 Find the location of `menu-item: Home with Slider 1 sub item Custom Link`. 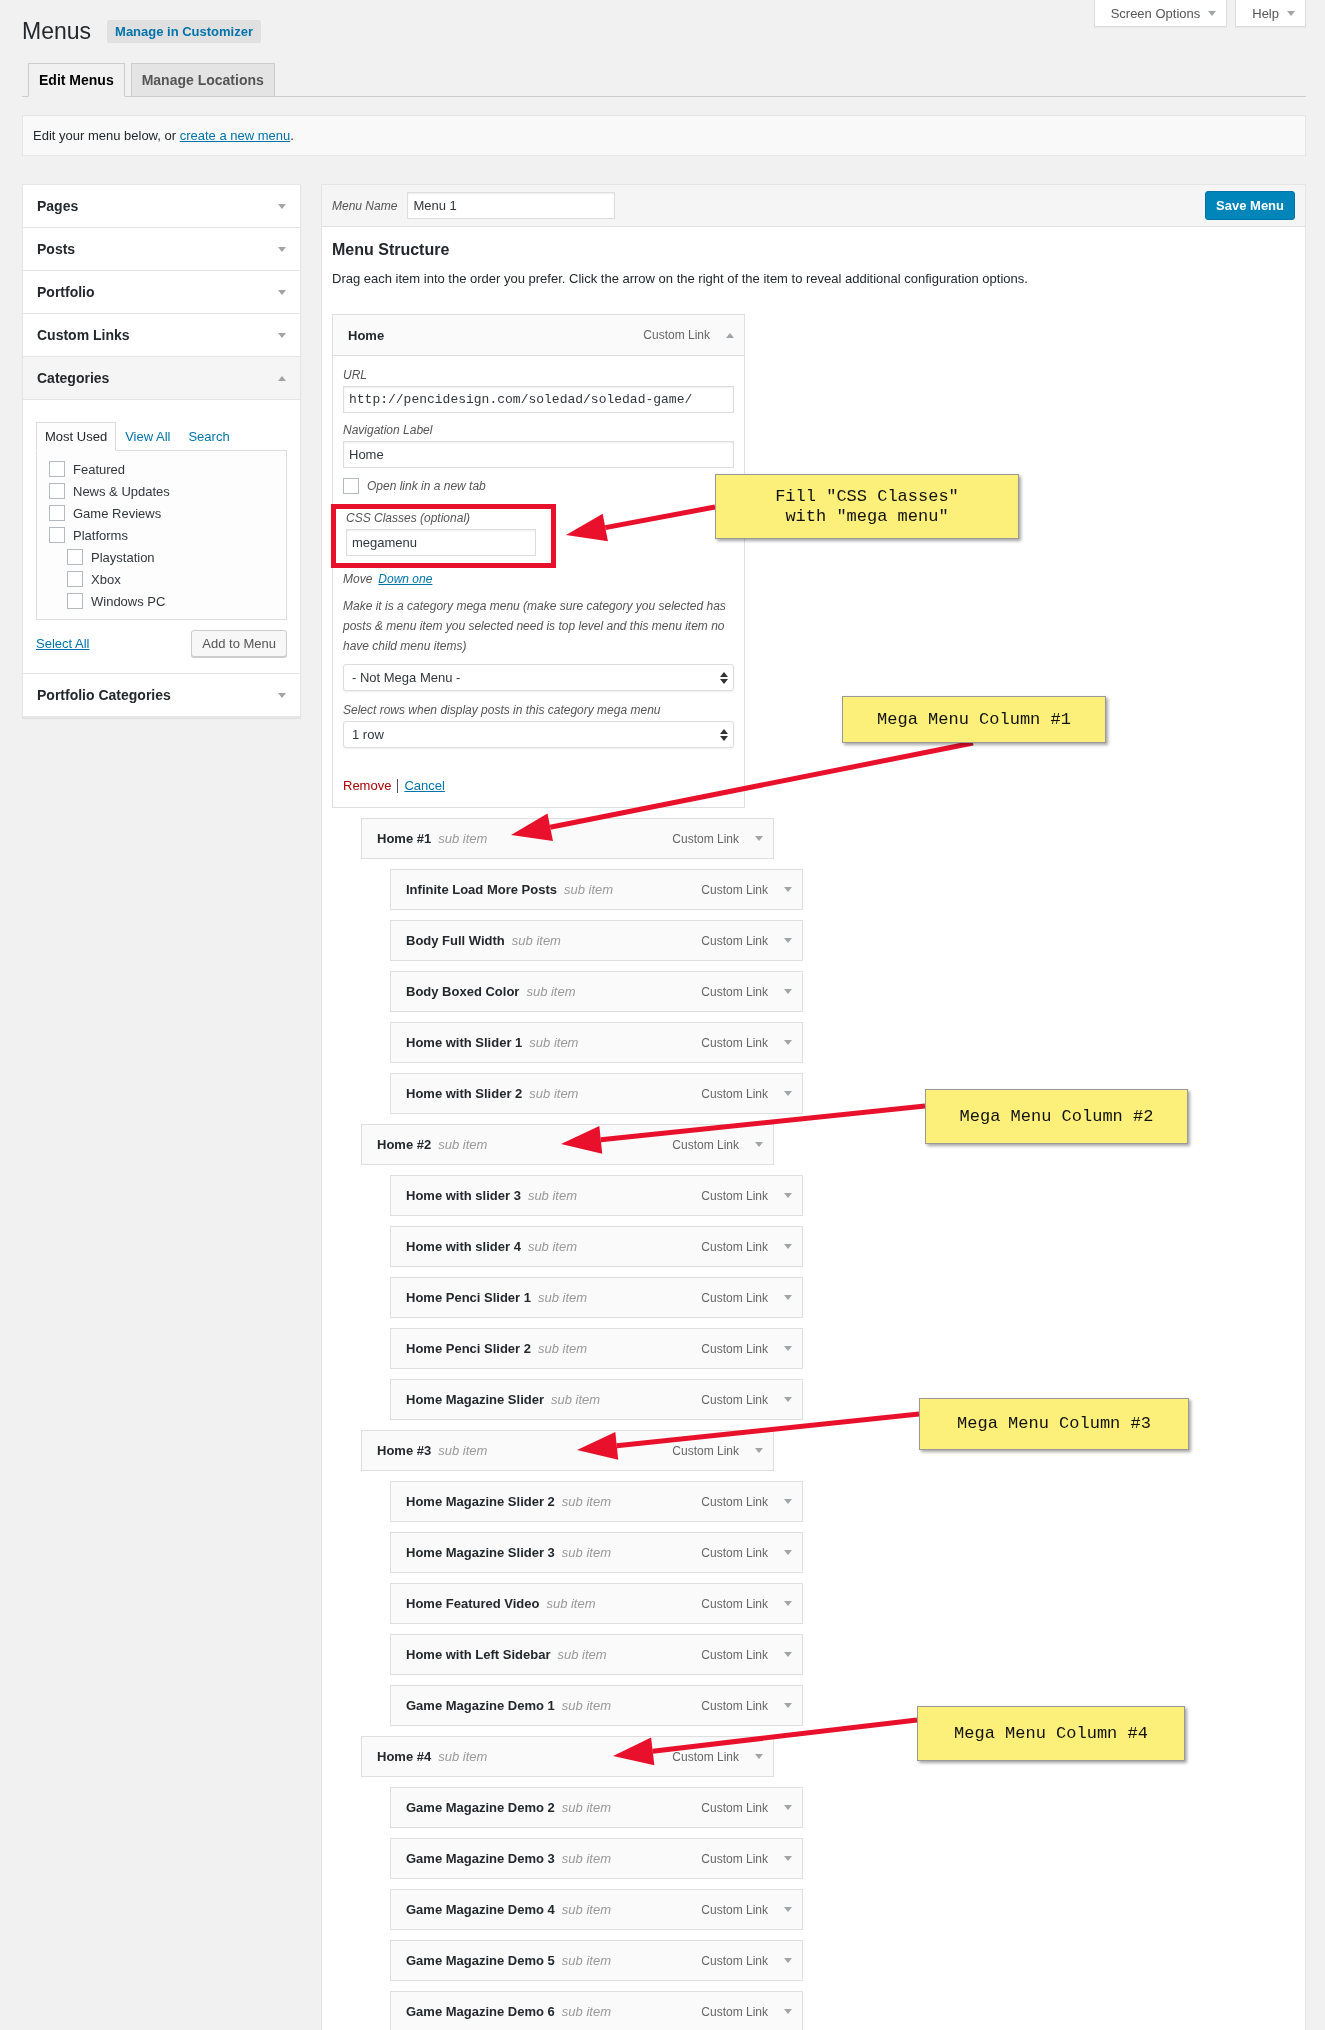

menu-item: Home with Slider 1 sub item Custom Link is located at coordinates (596, 1042).